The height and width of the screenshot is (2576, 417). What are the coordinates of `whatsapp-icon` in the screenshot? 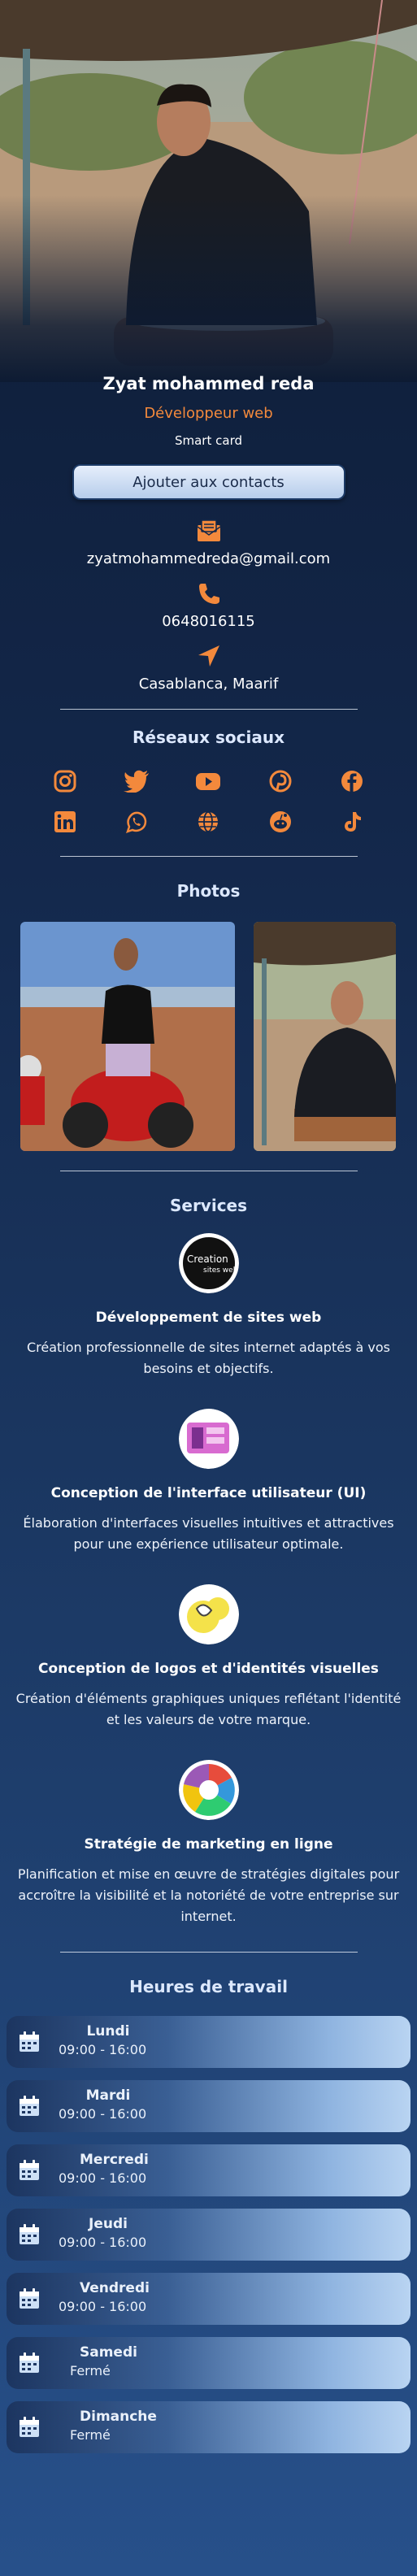 It's located at (136, 821).